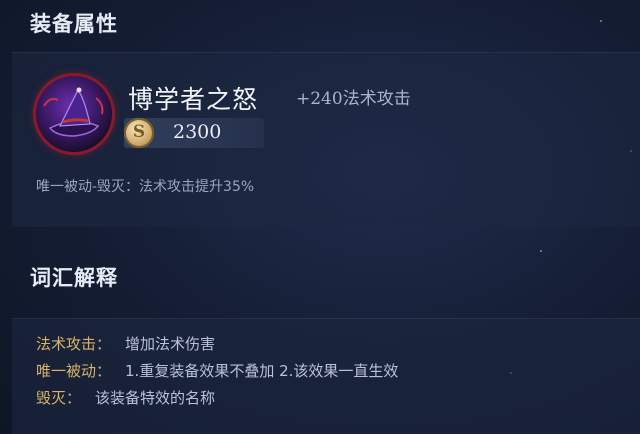  I want to click on glossary-term: 法术攻击：, so click(74, 344).